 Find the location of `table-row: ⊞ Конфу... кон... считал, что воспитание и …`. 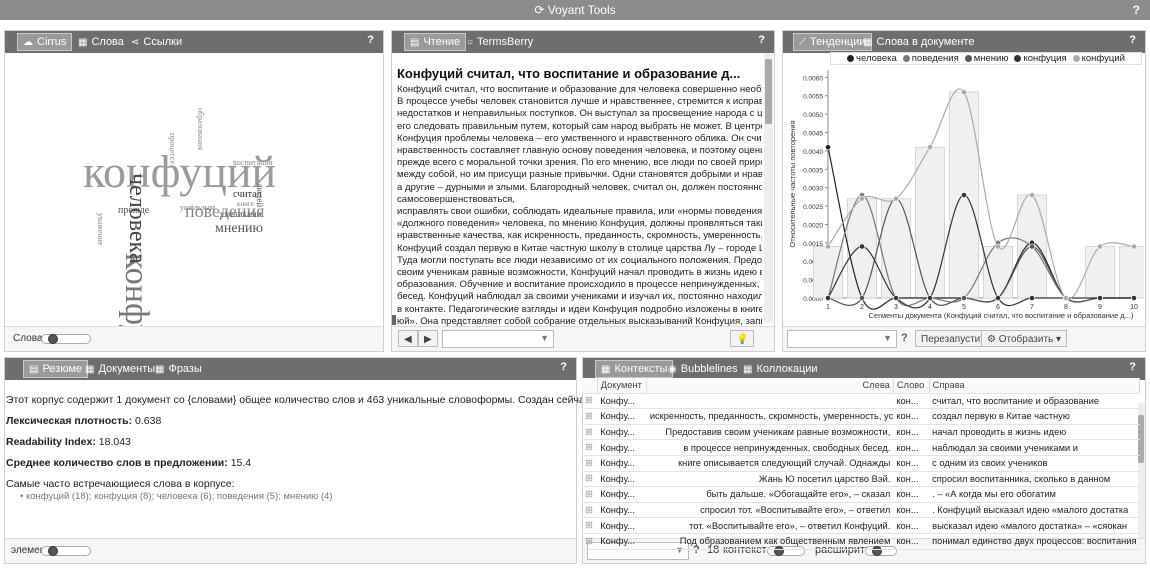

table-row: ⊞ Конфу... кон... считал, что воспитание и … is located at coordinates (861, 401).